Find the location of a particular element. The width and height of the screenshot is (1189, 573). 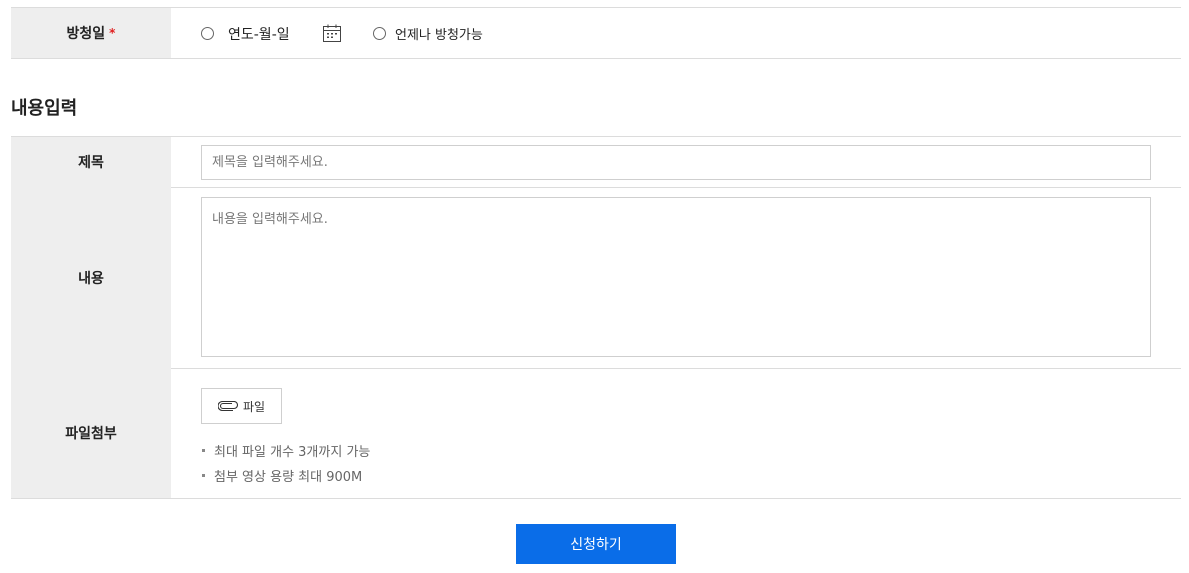

required-mark: * is located at coordinates (112, 33).